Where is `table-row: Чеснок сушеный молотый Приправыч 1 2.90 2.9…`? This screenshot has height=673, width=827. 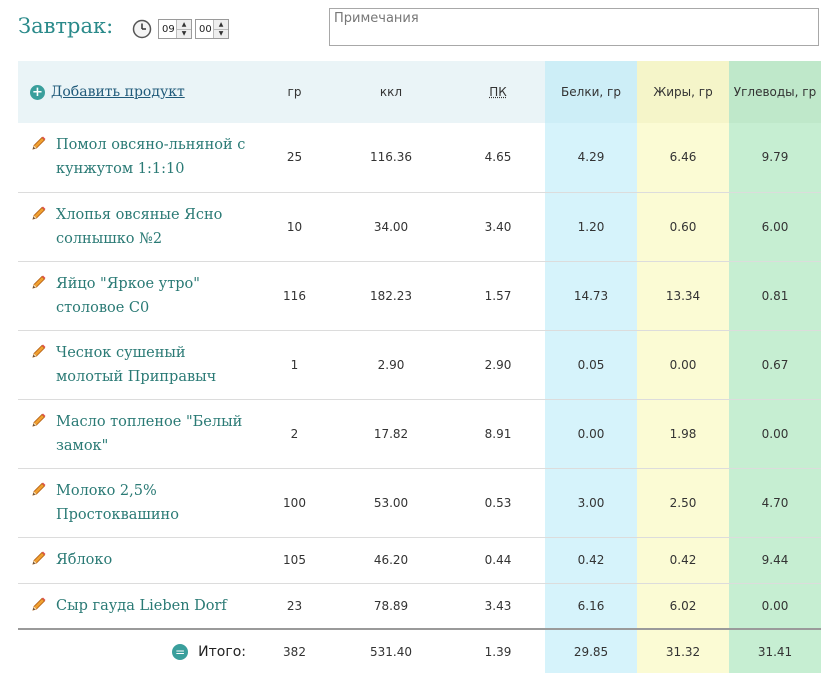
table-row: Чеснок сушеный молотый Приправыч 1 2.90 2.9… is located at coordinates (419, 364).